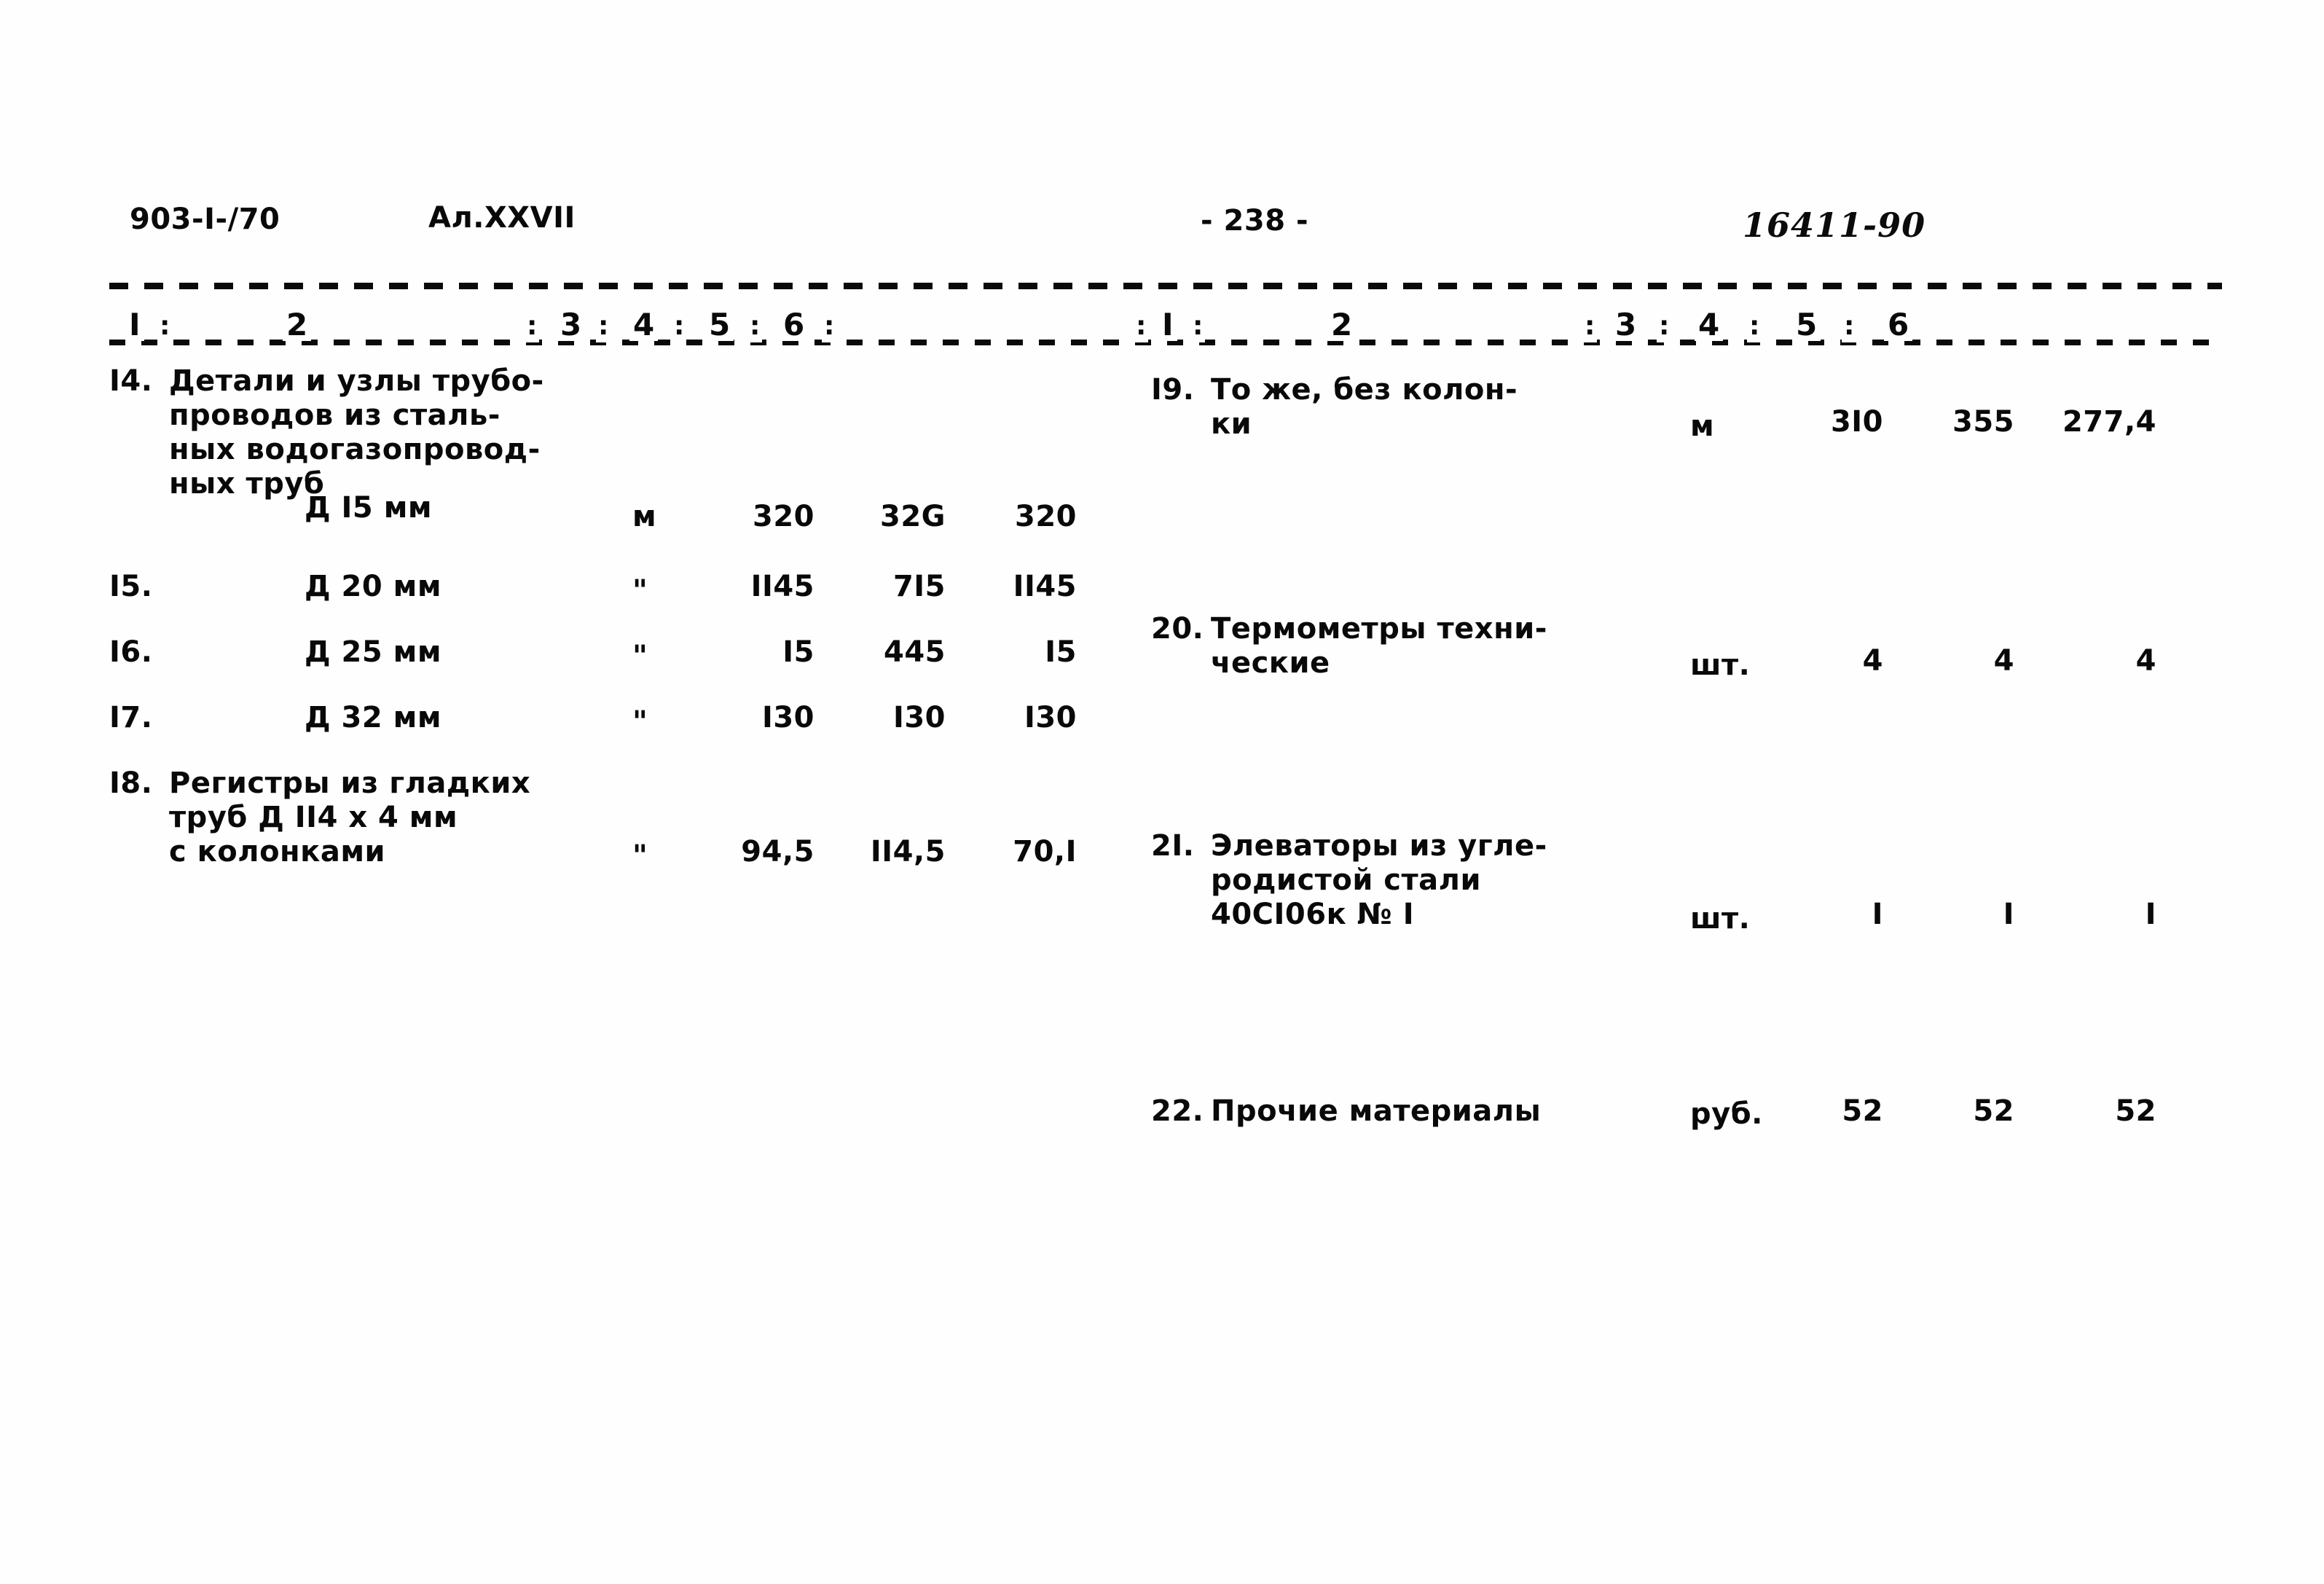 Image resolution: width=2324 pixels, height=1584 pixels. I want to click on col-num-left-4: 4, so click(644, 325).